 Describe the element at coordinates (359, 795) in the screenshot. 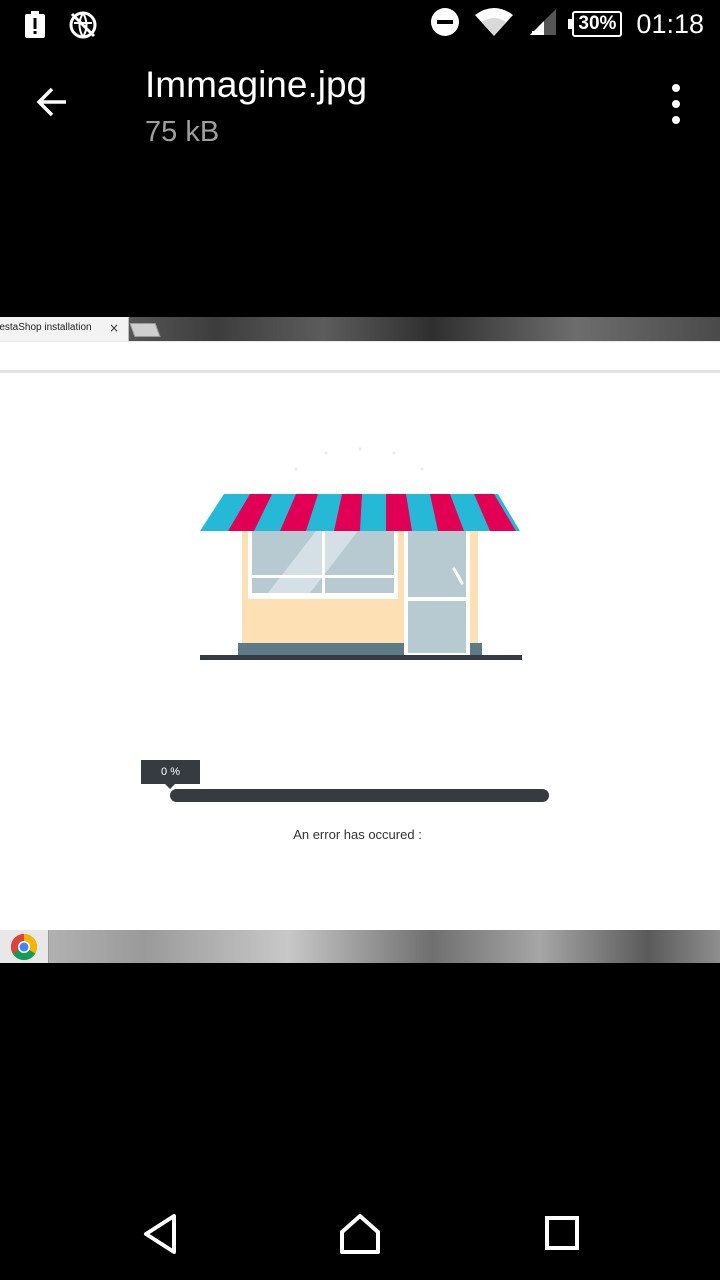

I see `installation-progress-bar` at that location.